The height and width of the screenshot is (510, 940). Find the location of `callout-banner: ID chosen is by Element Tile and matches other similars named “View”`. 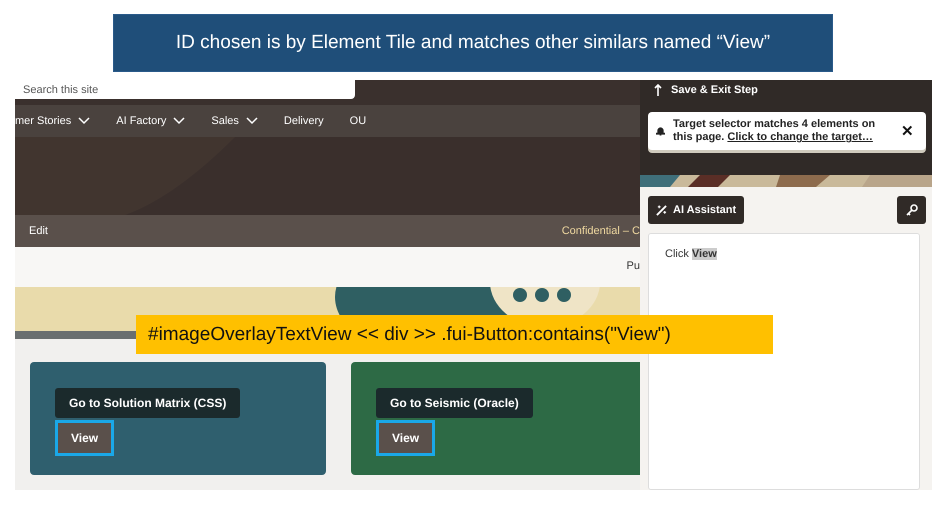

callout-banner: ID chosen is by Element Tile and matches other similars named “View” is located at coordinates (473, 43).